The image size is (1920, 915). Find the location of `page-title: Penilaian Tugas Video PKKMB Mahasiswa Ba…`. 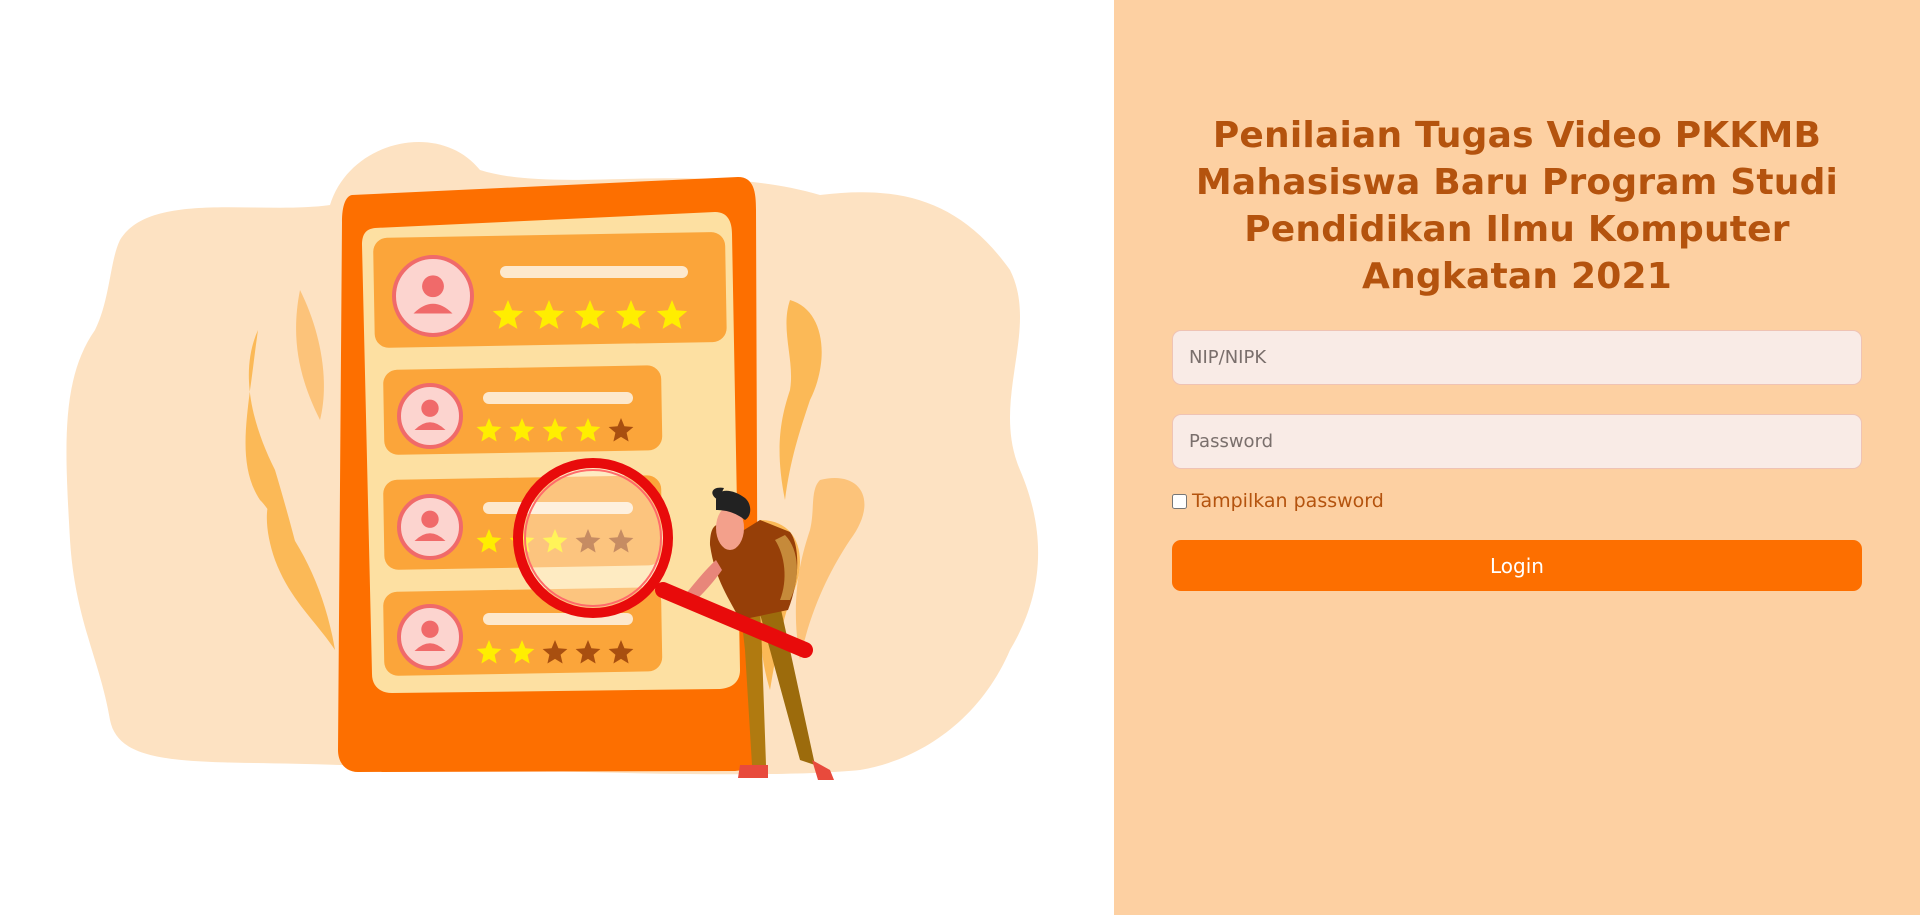

page-title: Penilaian Tugas Video PKKMB Mahasiswa Ba… is located at coordinates (1517, 206).